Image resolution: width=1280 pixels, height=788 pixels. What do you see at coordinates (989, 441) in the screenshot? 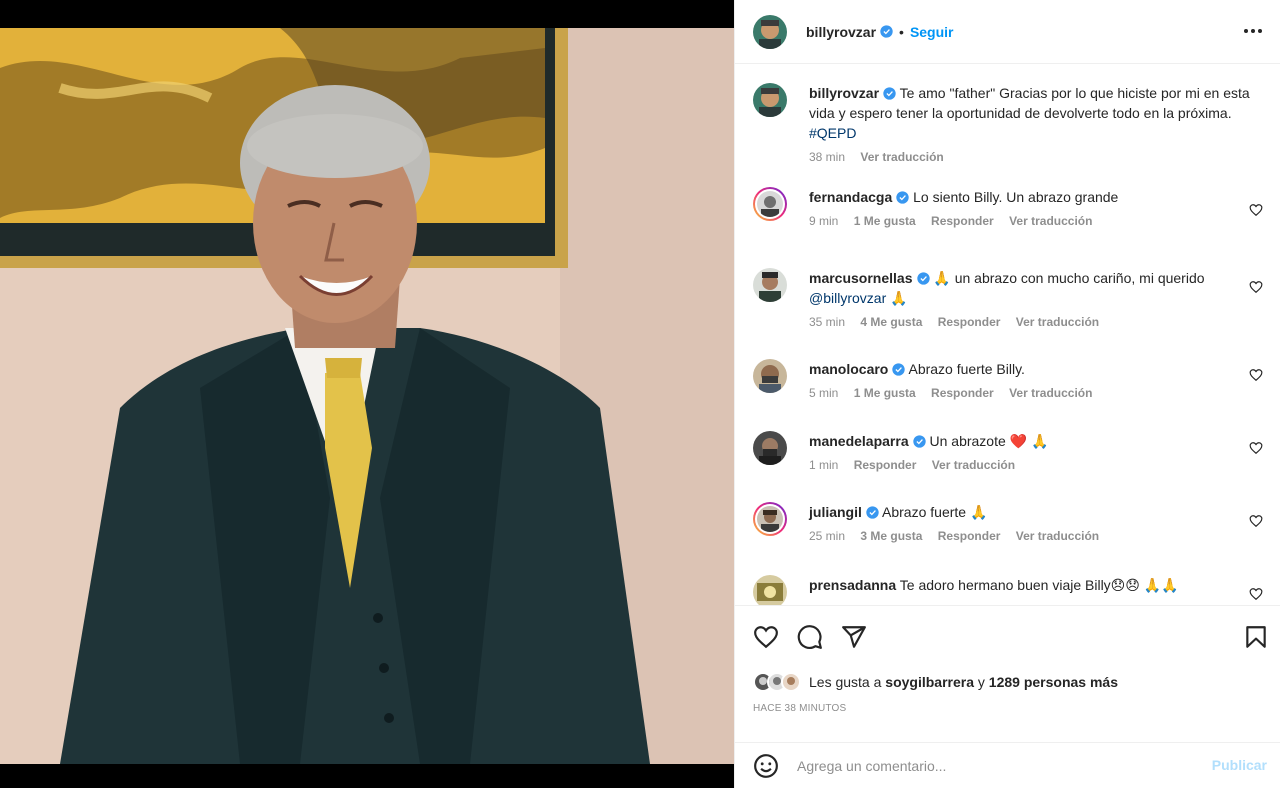
I see `comment-text: Un abrazote ❤️ 🙏` at bounding box center [989, 441].